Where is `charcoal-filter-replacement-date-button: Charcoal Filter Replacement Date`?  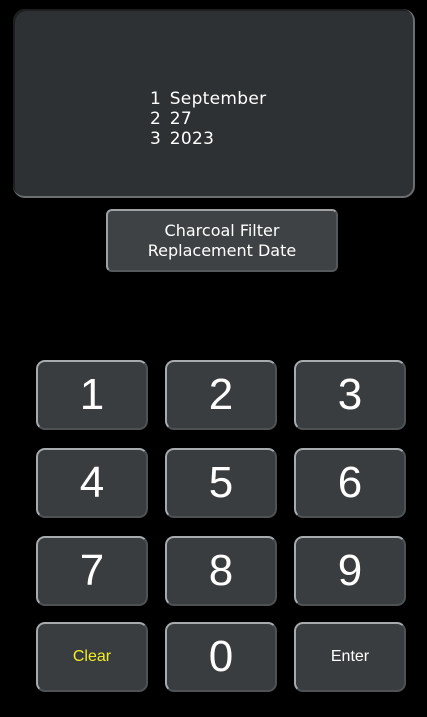
charcoal-filter-replacement-date-button: Charcoal Filter Replacement Date is located at coordinates (222, 240).